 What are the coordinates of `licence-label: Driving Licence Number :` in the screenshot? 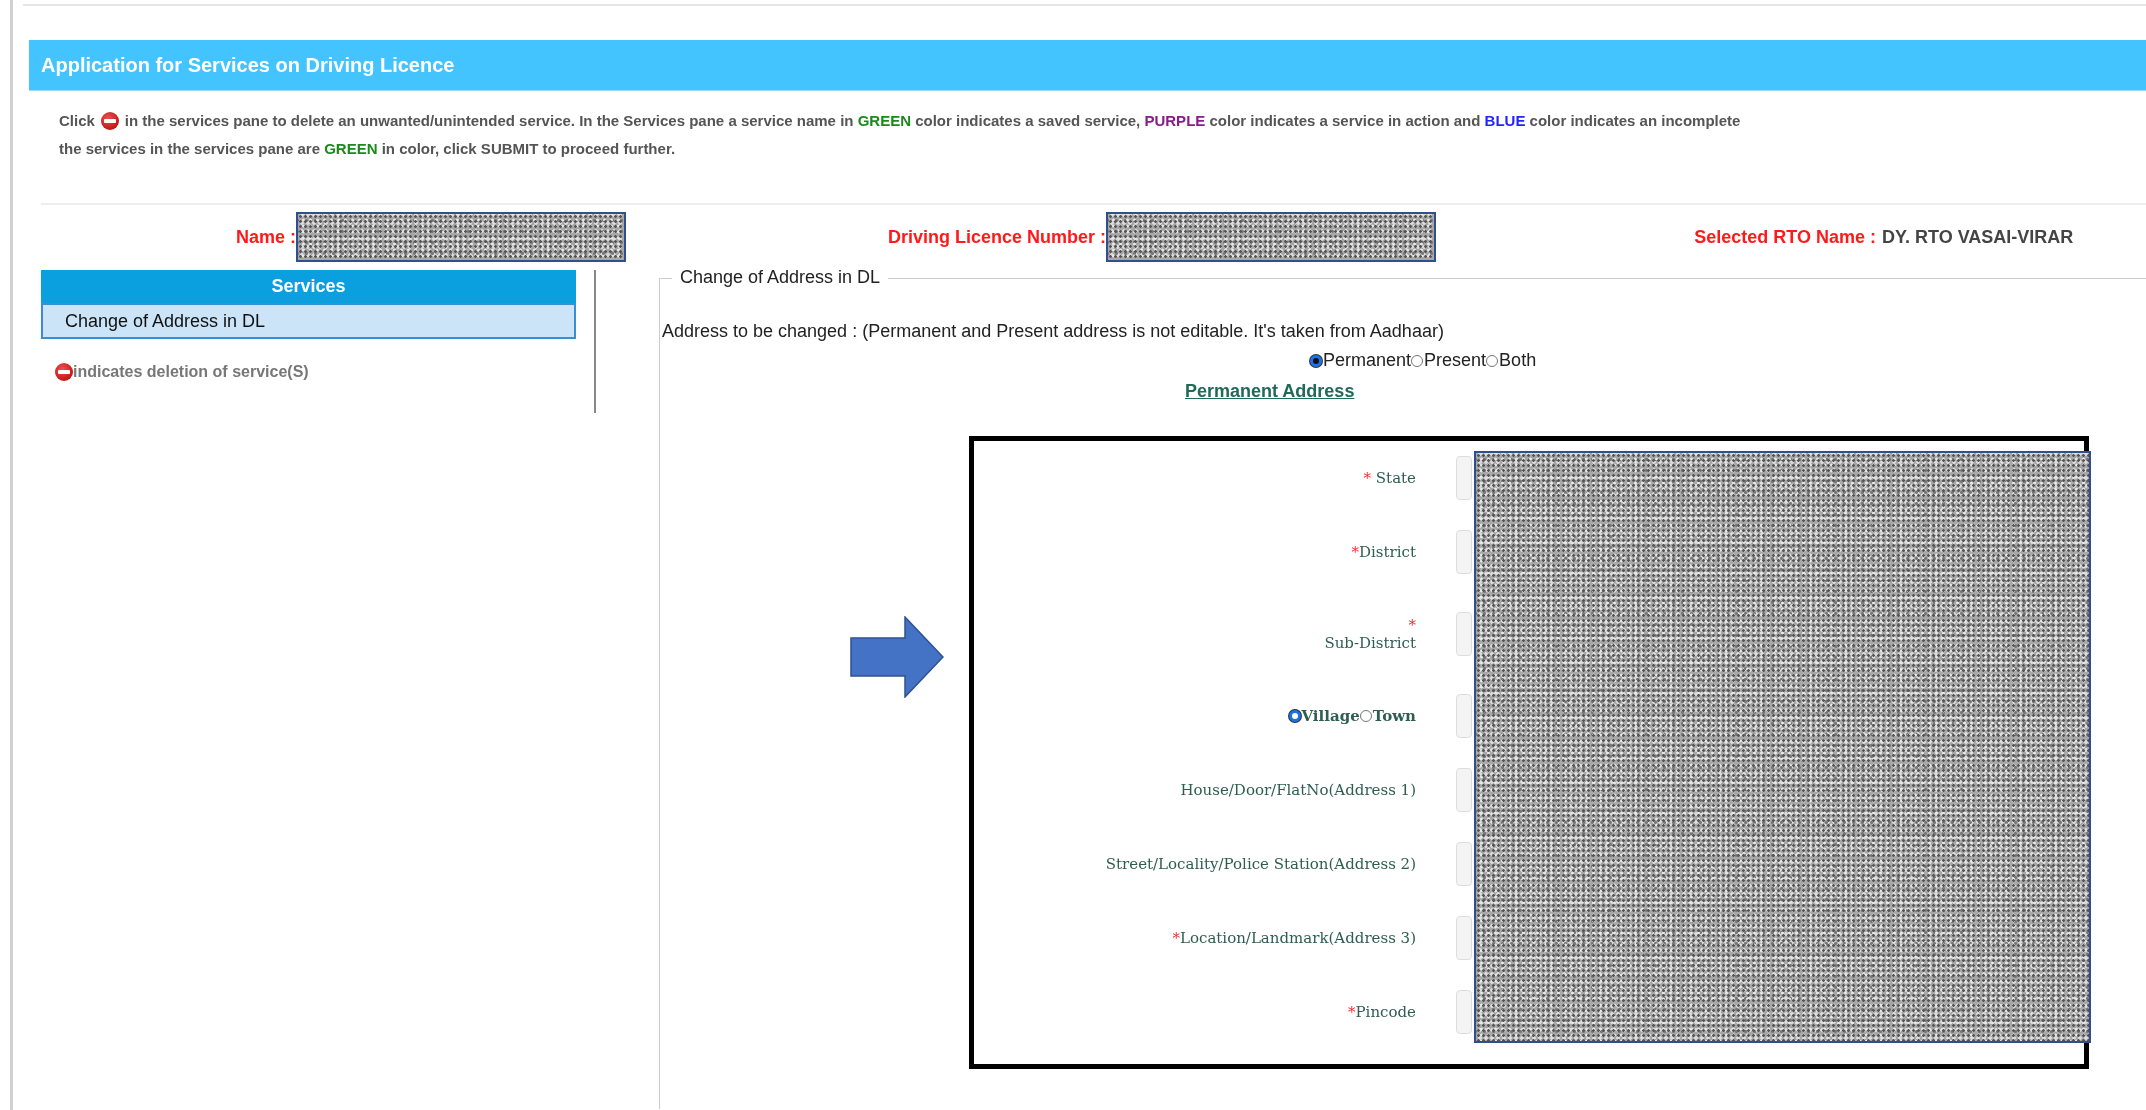 It's located at (996, 237).